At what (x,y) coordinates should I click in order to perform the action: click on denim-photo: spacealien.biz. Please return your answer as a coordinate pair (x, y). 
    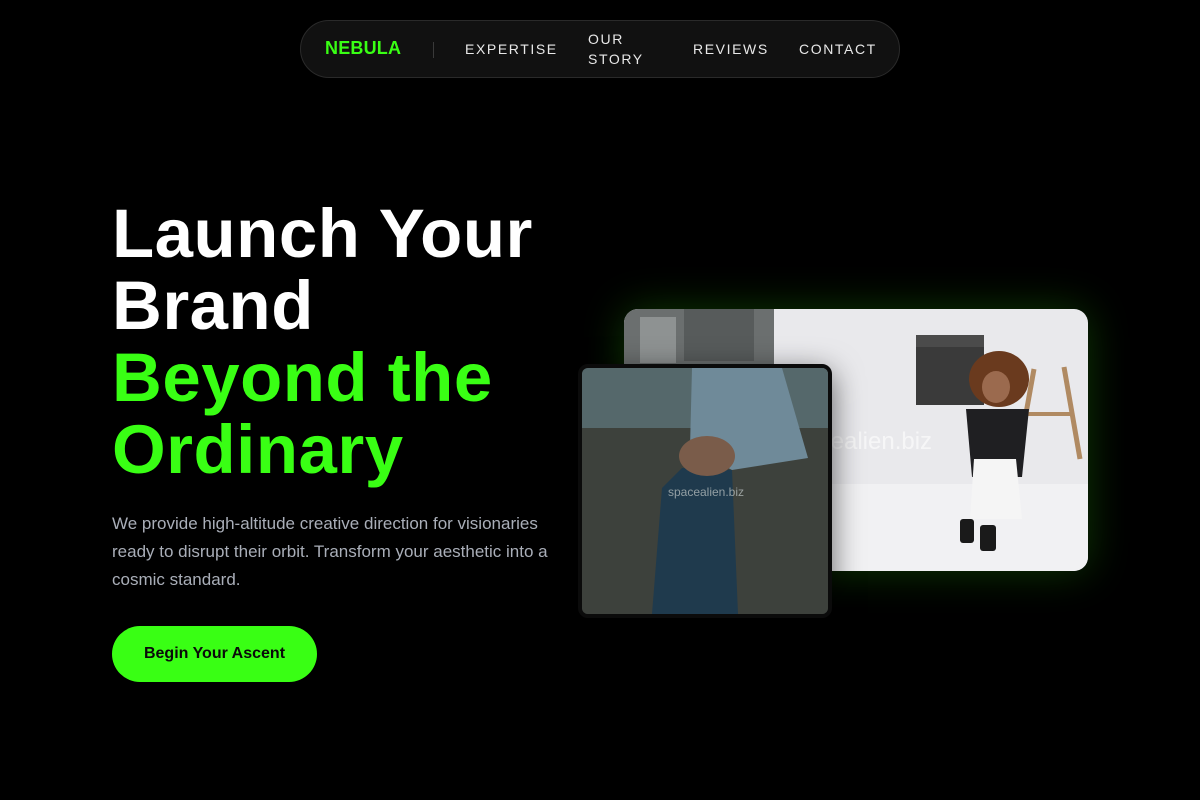
    Looking at the image, I should click on (705, 491).